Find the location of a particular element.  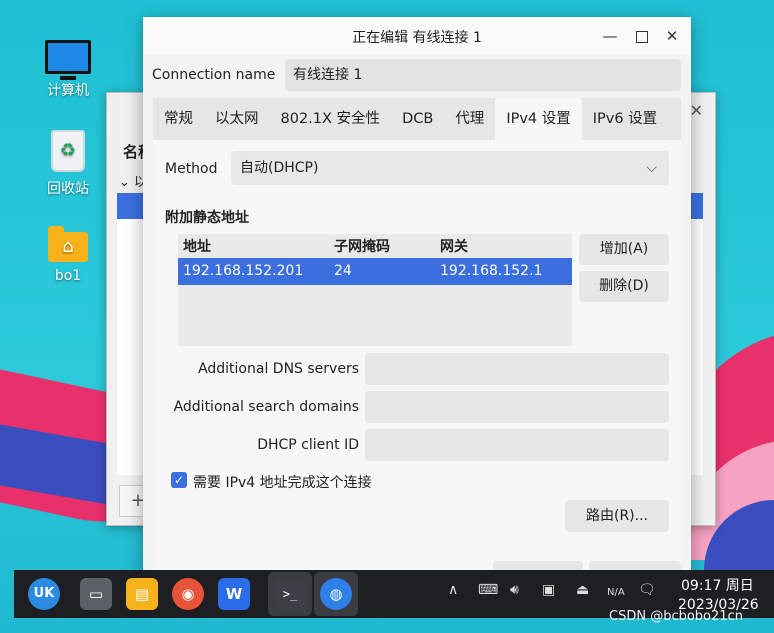

search-domains-label: Additional search domains is located at coordinates (266, 407).